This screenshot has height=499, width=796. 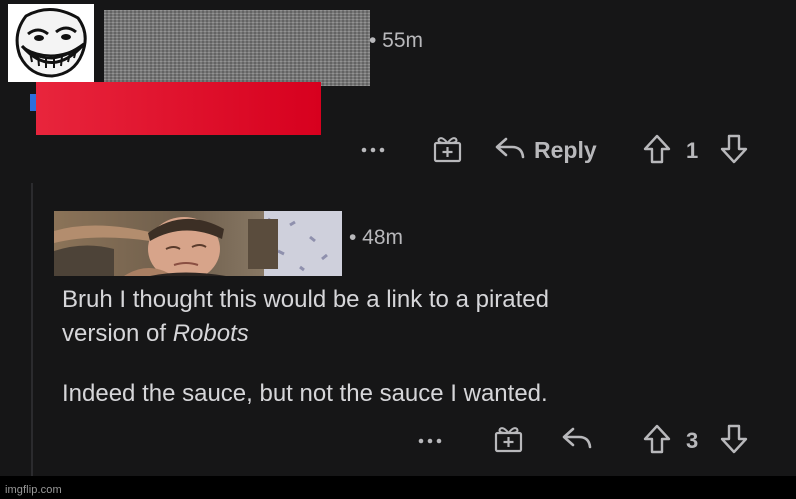 What do you see at coordinates (178, 108) in the screenshot?
I see `redacted-comment-body` at bounding box center [178, 108].